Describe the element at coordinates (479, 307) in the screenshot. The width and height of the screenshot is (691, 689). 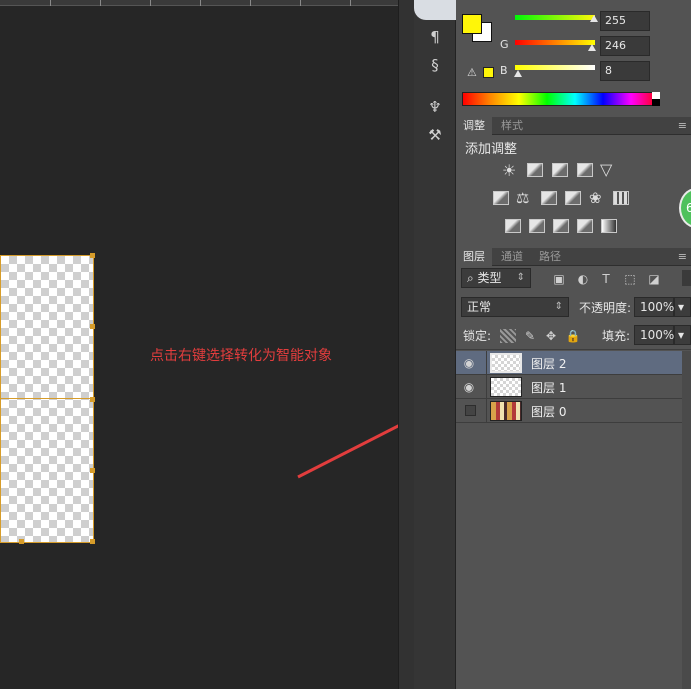
I see `blend-mode-value: 正常` at that location.